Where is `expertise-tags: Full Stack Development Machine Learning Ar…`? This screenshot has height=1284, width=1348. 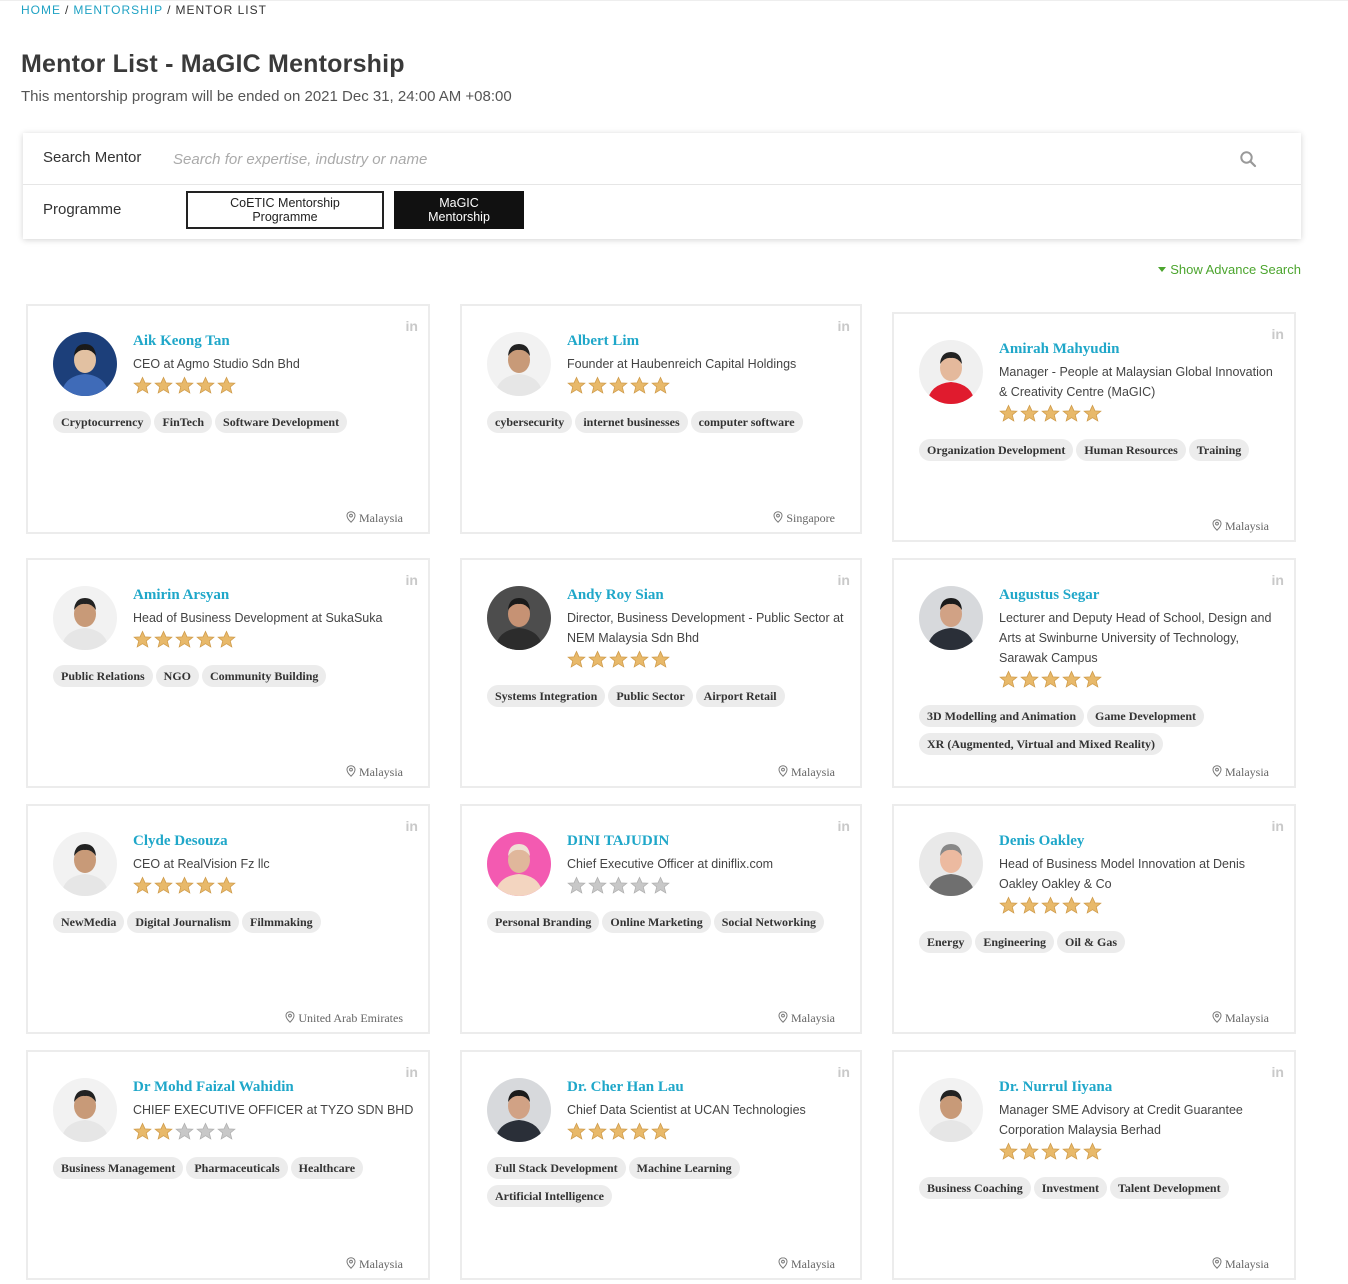 expertise-tags: Full Stack Development Machine Learning Ar… is located at coordinates (668, 1185).